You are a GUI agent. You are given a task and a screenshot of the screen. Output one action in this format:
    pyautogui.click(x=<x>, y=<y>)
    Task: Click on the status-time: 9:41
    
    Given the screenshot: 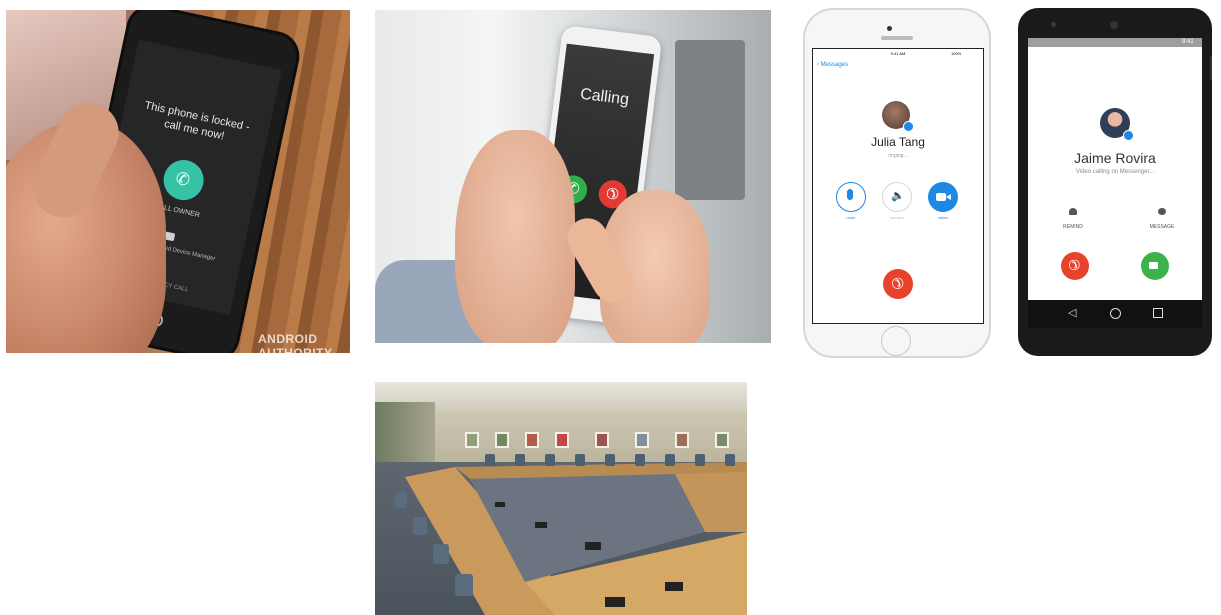 What is the action you would take?
    pyautogui.click(x=1188, y=42)
    